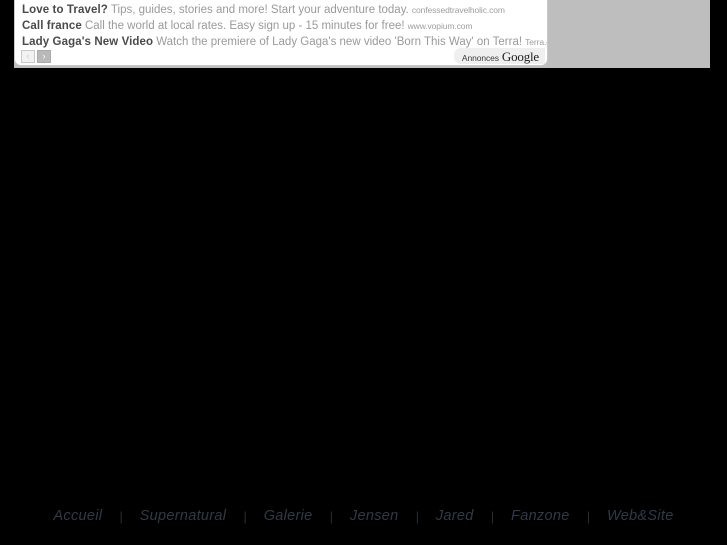 The image size is (727, 545). I want to click on nav-item-jensen: Jensen, so click(374, 516).